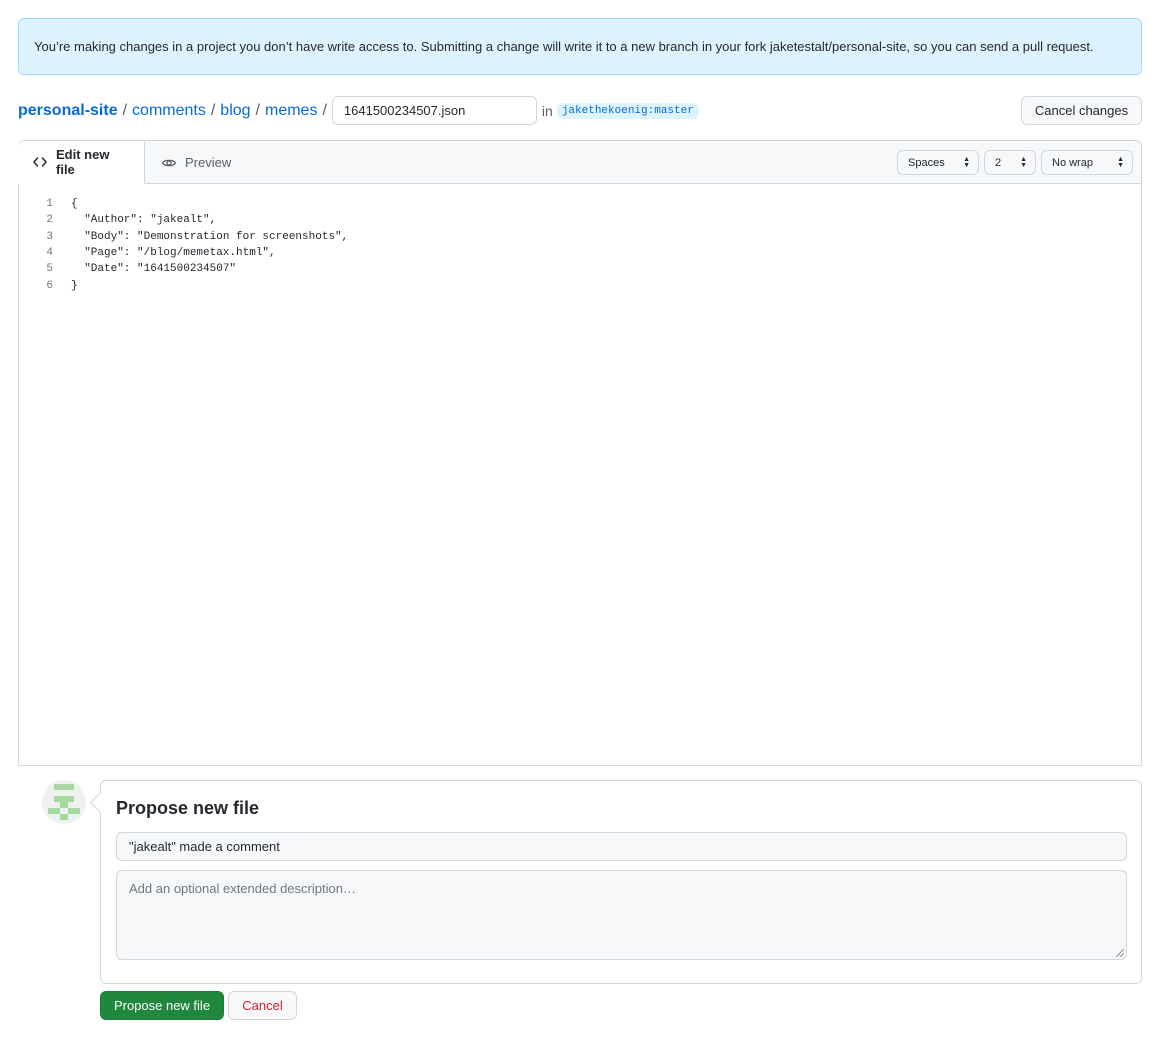 This screenshot has width=1172, height=1048. What do you see at coordinates (169, 163) in the screenshot?
I see `eye-icon` at bounding box center [169, 163].